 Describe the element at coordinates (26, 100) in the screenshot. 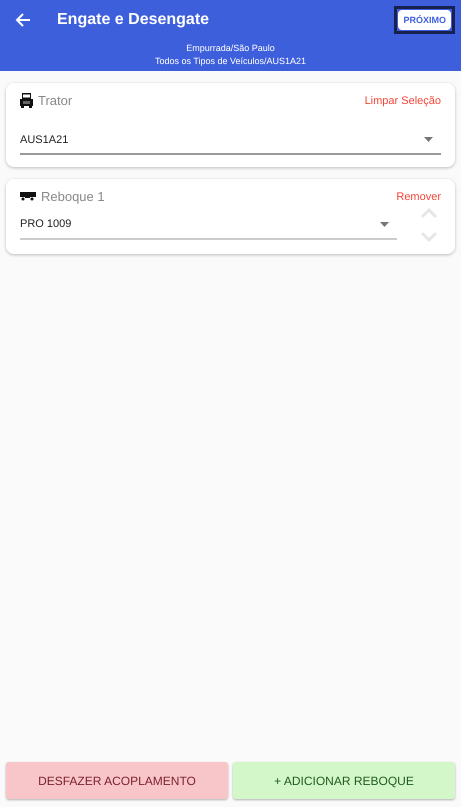

I see `truck-icon` at that location.